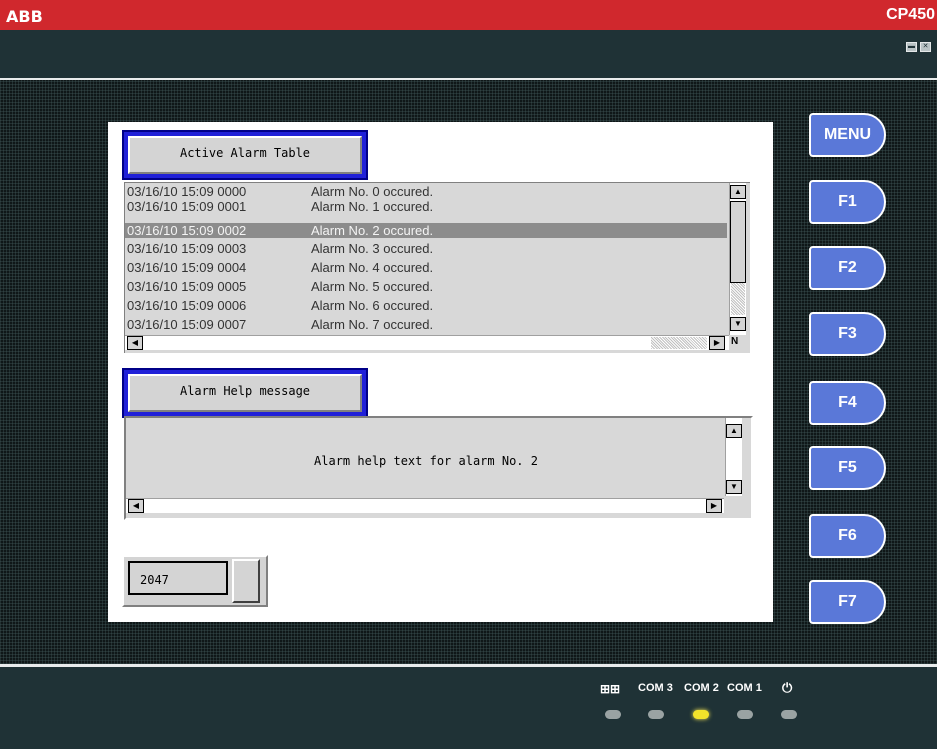  I want to click on network-icon: ⊞⊞, so click(610, 689).